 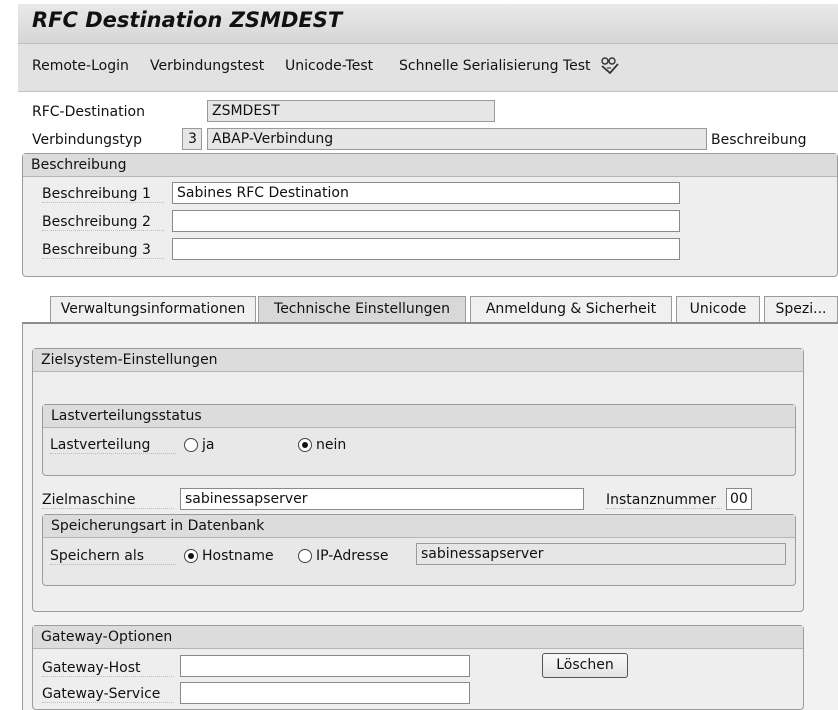 I want to click on save-as-hostname-radio, so click(x=191, y=556).